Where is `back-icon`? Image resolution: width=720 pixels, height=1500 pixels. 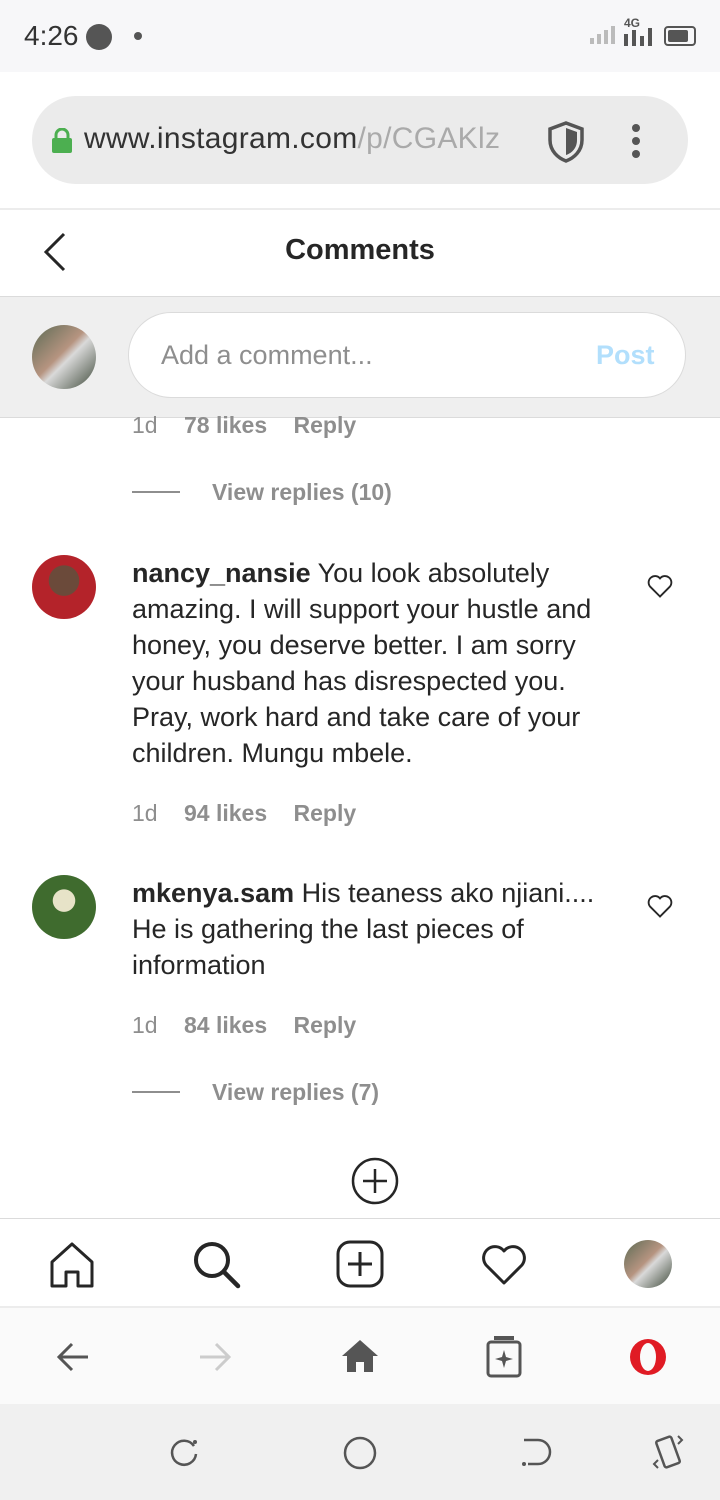
back-icon is located at coordinates (536, 1452).